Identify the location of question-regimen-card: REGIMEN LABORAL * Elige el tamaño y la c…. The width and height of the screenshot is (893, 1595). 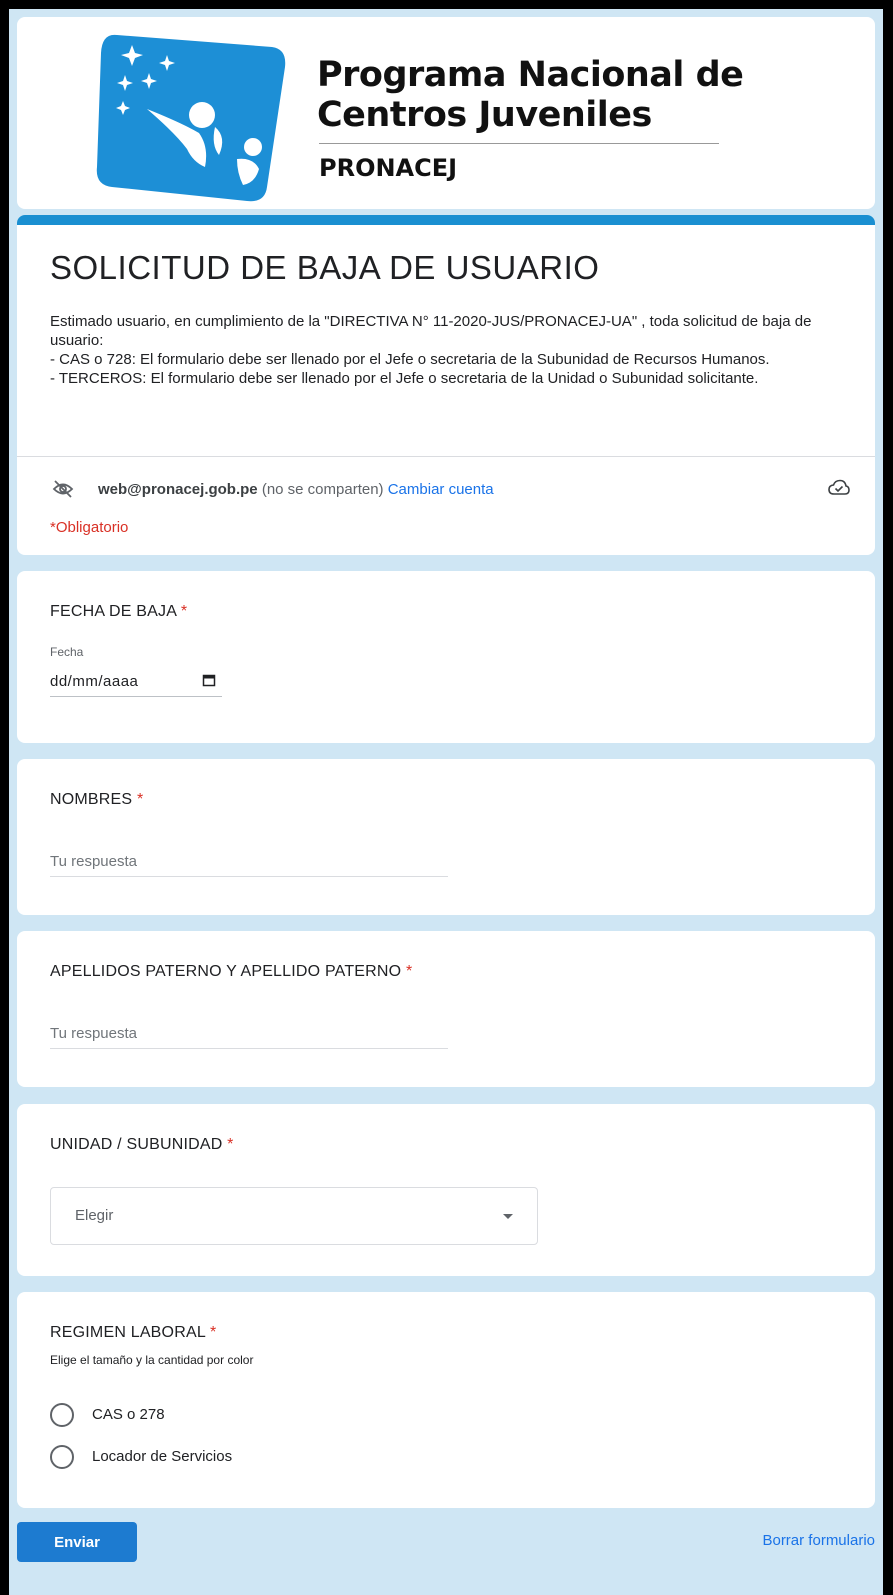
(446, 1400).